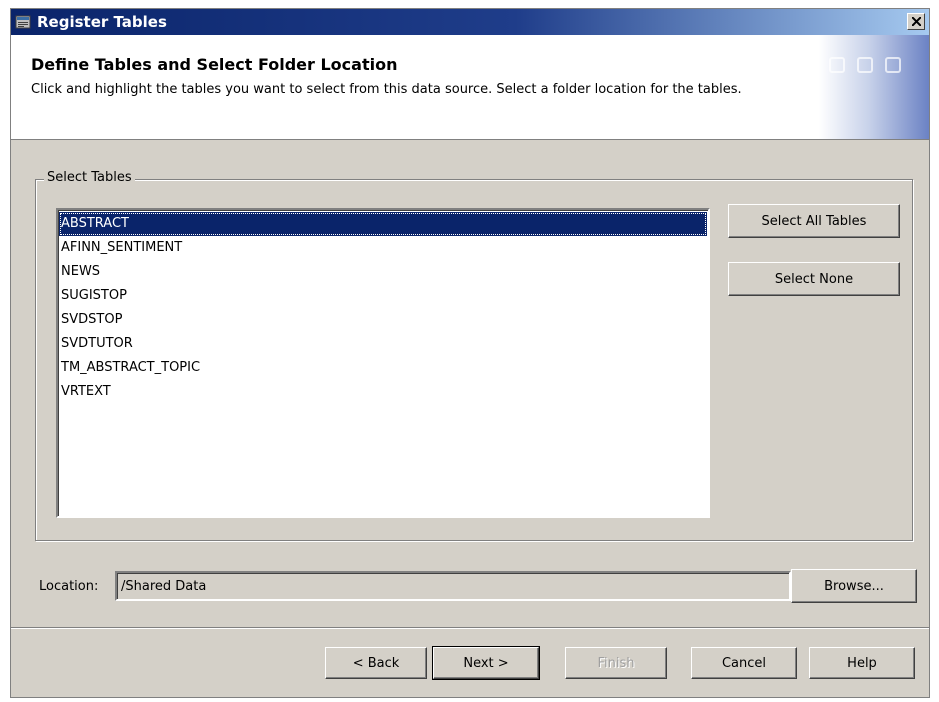  What do you see at coordinates (214, 64) in the screenshot?
I see `page-title: Define Tables and Select Folder Location` at bounding box center [214, 64].